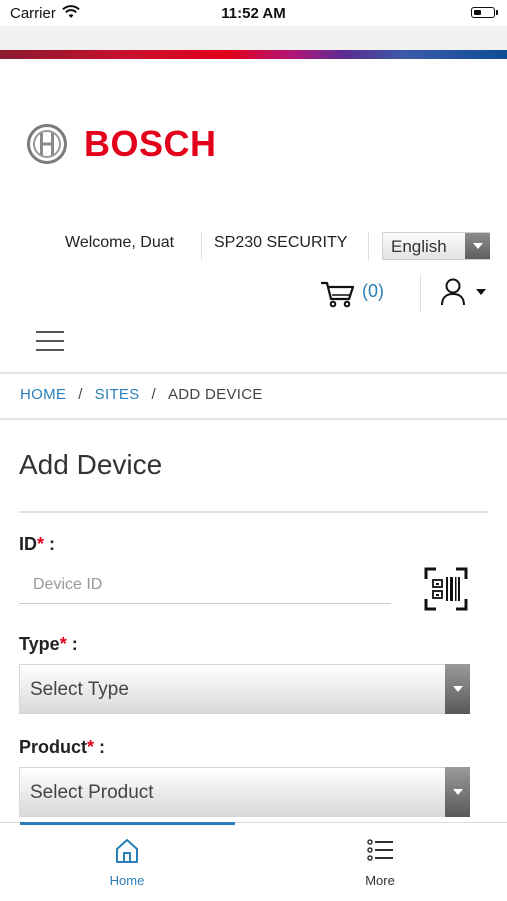 The image size is (507, 901). Describe the element at coordinates (481, 292) in the screenshot. I see `user-menu-caret-icon` at that location.